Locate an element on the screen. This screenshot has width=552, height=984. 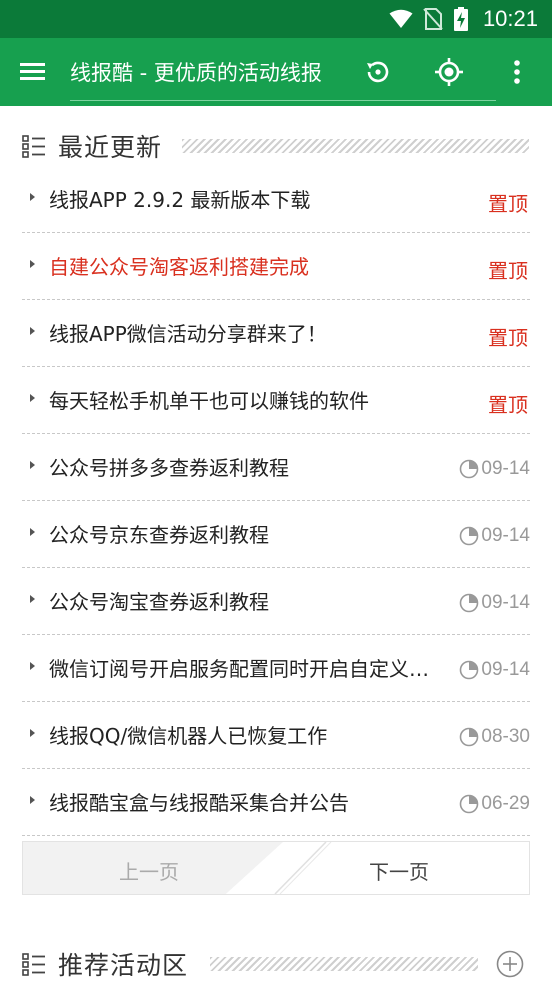
list-item: 线报酷宝盒与线报酷采集合并公告 06-29 is located at coordinates (276, 802).